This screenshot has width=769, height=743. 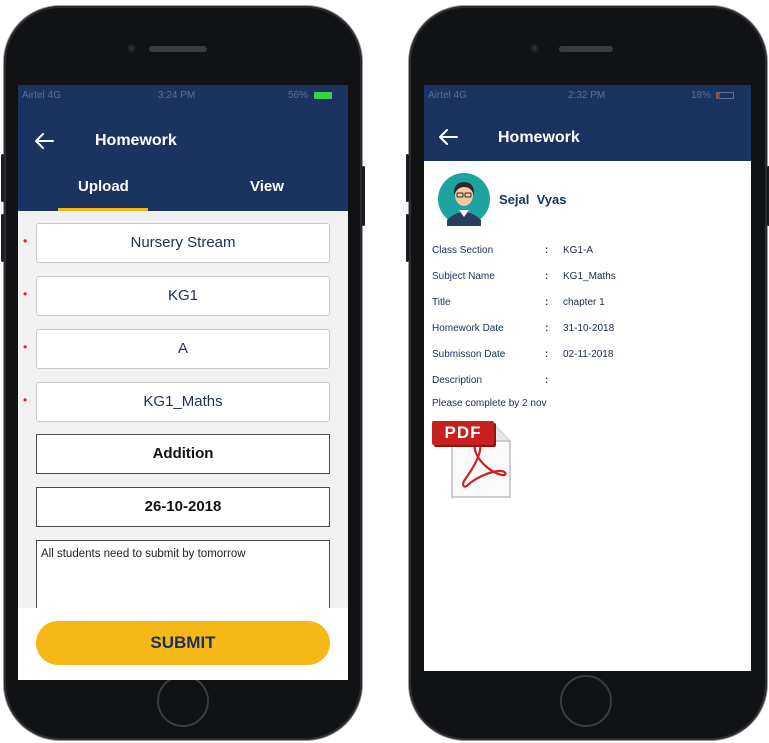 I want to click on time-label: 2:32 PM, so click(x=587, y=95).